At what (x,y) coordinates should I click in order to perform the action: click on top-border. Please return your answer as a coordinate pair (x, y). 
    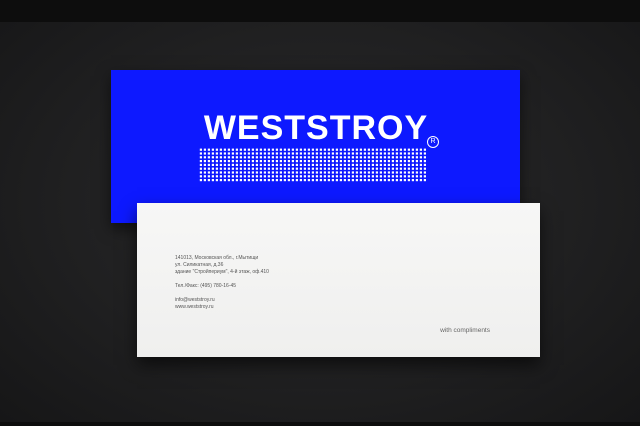
    Looking at the image, I should click on (320, 11).